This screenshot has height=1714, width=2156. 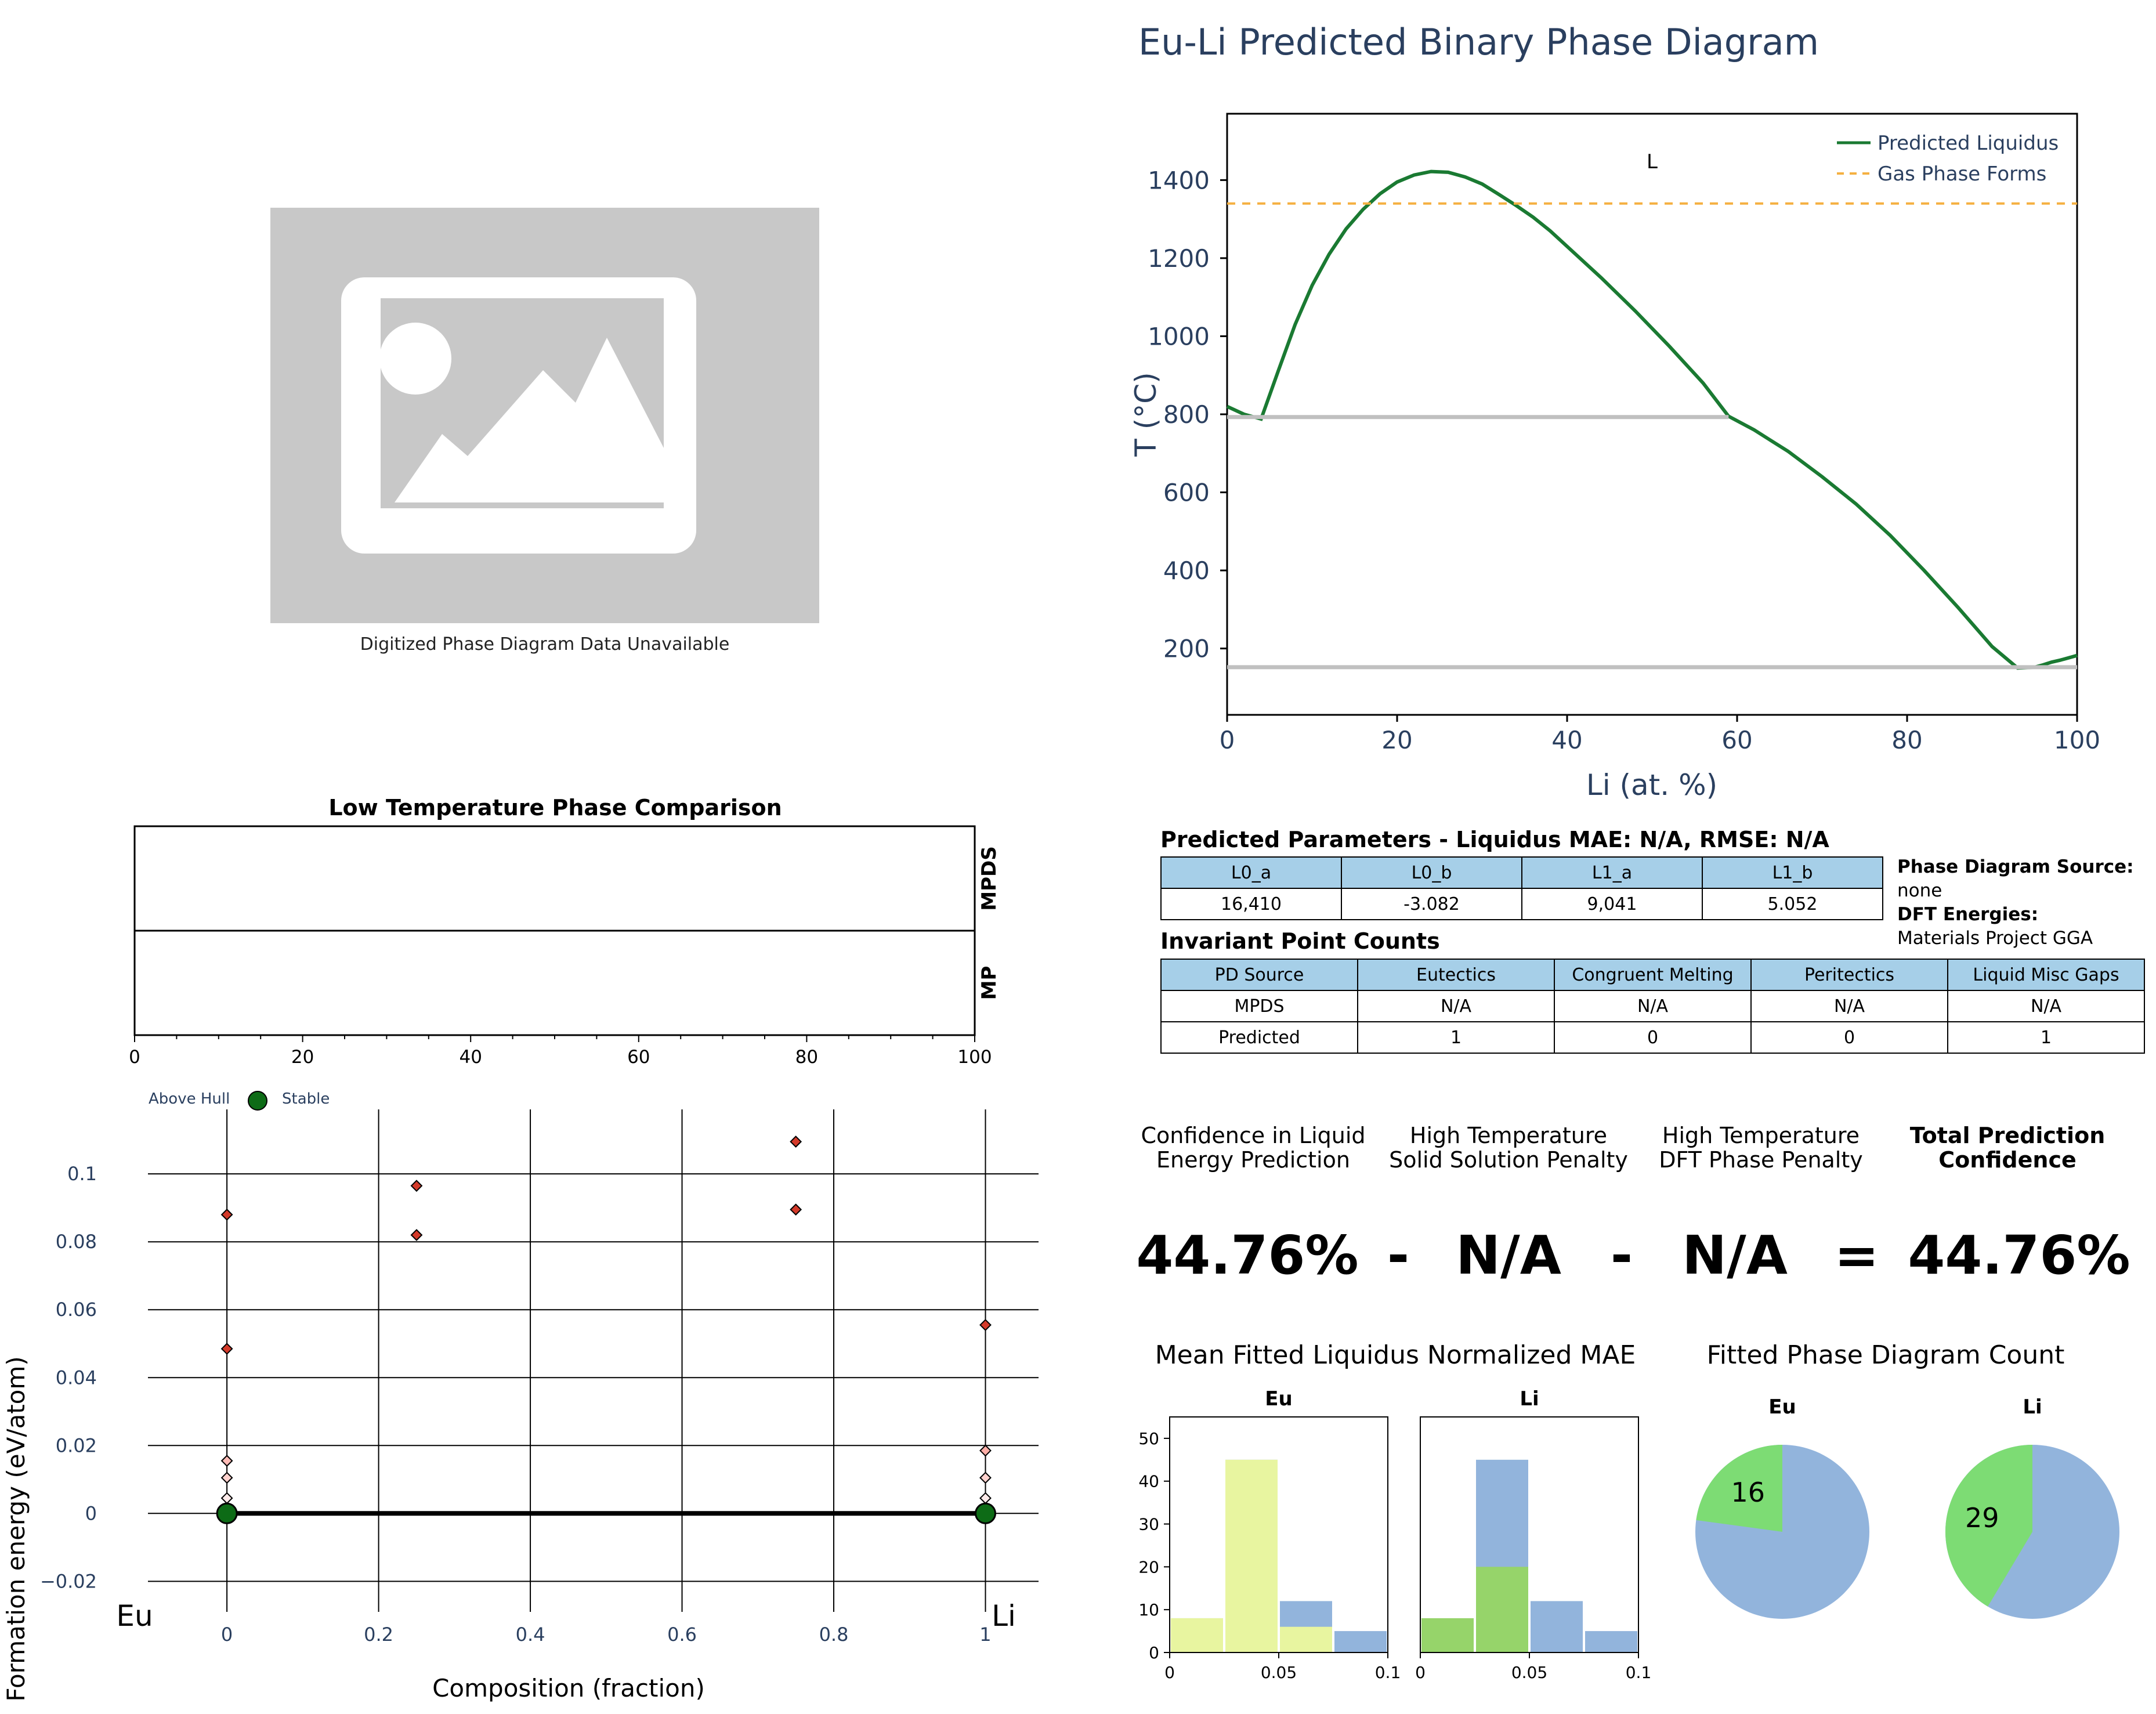 I want to click on y-tick-label: 1000, so click(x=1179, y=336).